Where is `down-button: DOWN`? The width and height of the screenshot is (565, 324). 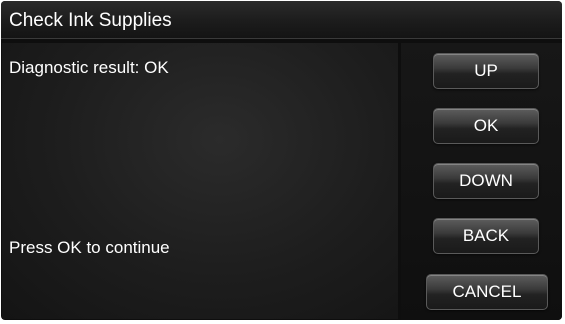 down-button: DOWN is located at coordinates (486, 181).